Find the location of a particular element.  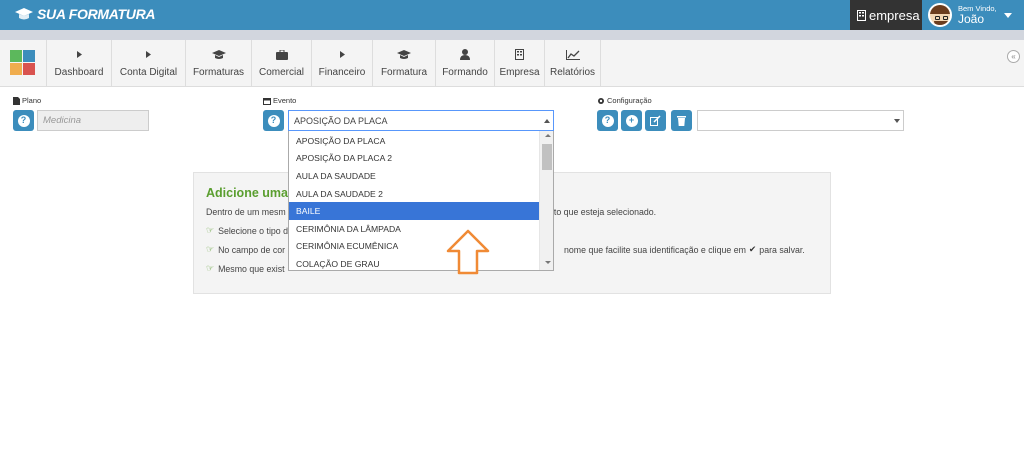

header-divider is located at coordinates (512, 35).